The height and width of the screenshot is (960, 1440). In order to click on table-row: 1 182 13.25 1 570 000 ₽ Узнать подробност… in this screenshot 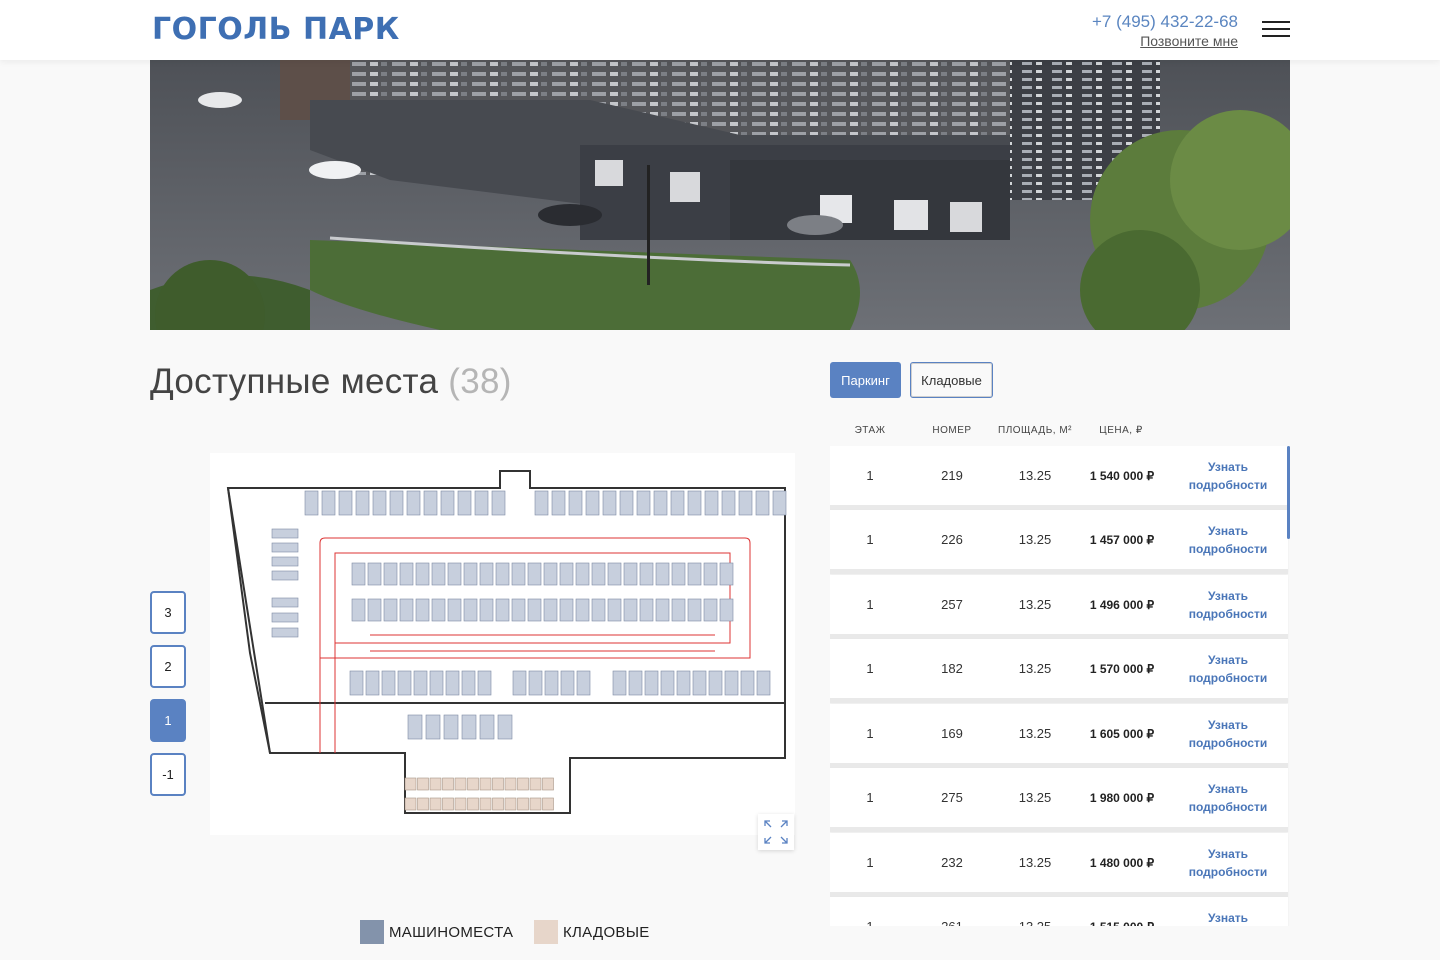, I will do `click(1059, 671)`.